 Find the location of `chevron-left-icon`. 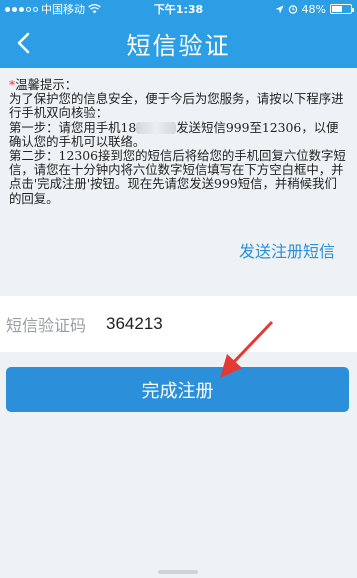

chevron-left-icon is located at coordinates (23, 43).